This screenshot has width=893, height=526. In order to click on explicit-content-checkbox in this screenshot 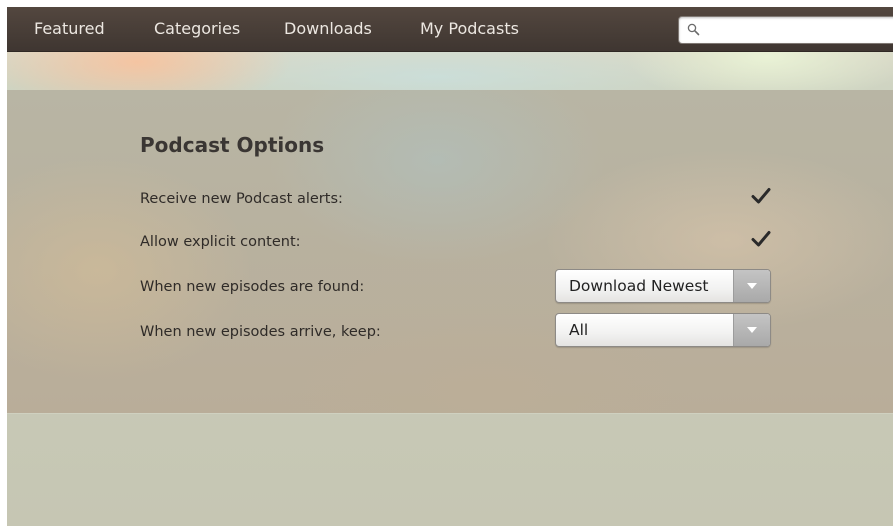, I will do `click(761, 239)`.